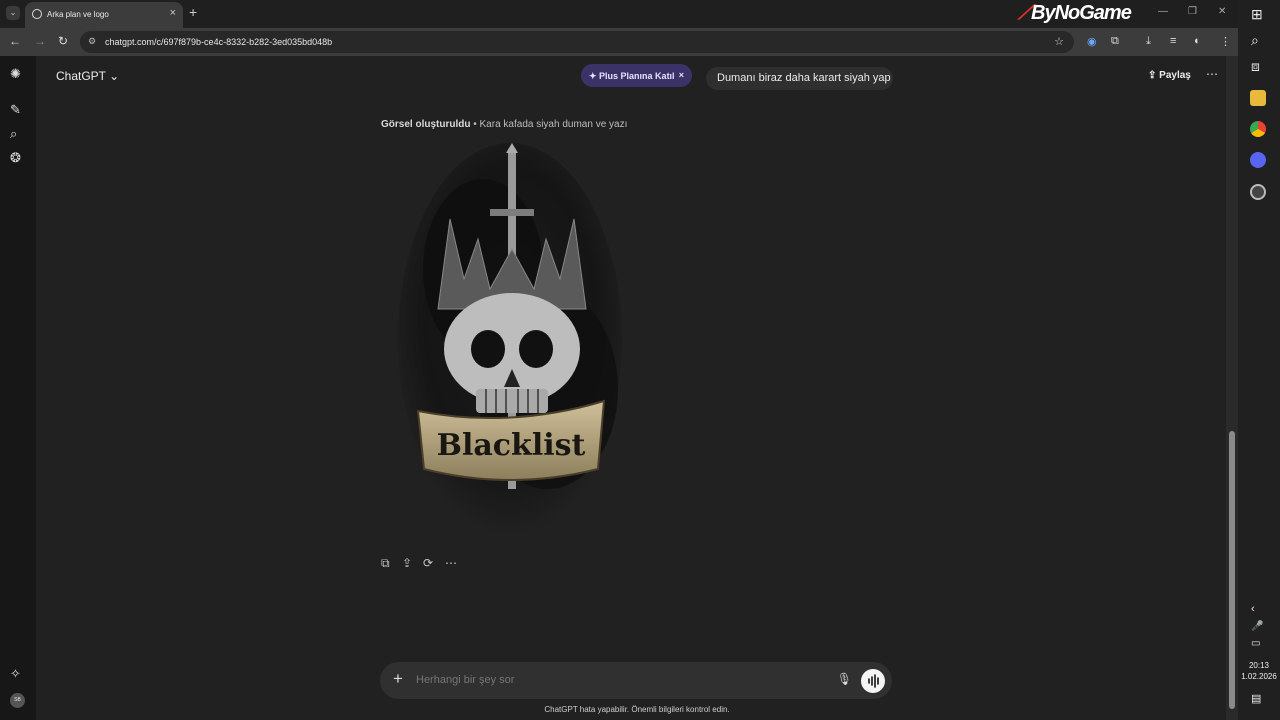  Describe the element at coordinates (1163, 11) in the screenshot. I see `minimize-button: —` at that location.